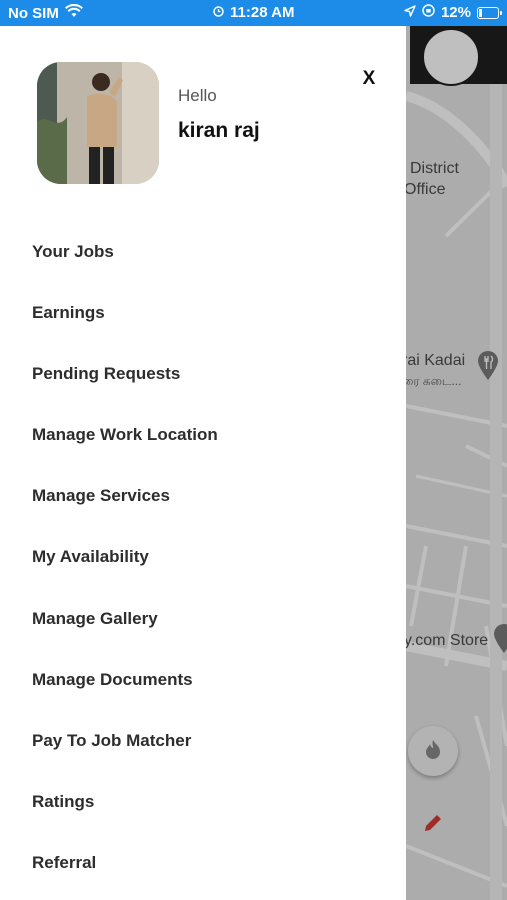  Describe the element at coordinates (428, 12) in the screenshot. I see `orientation-lock-icon` at that location.